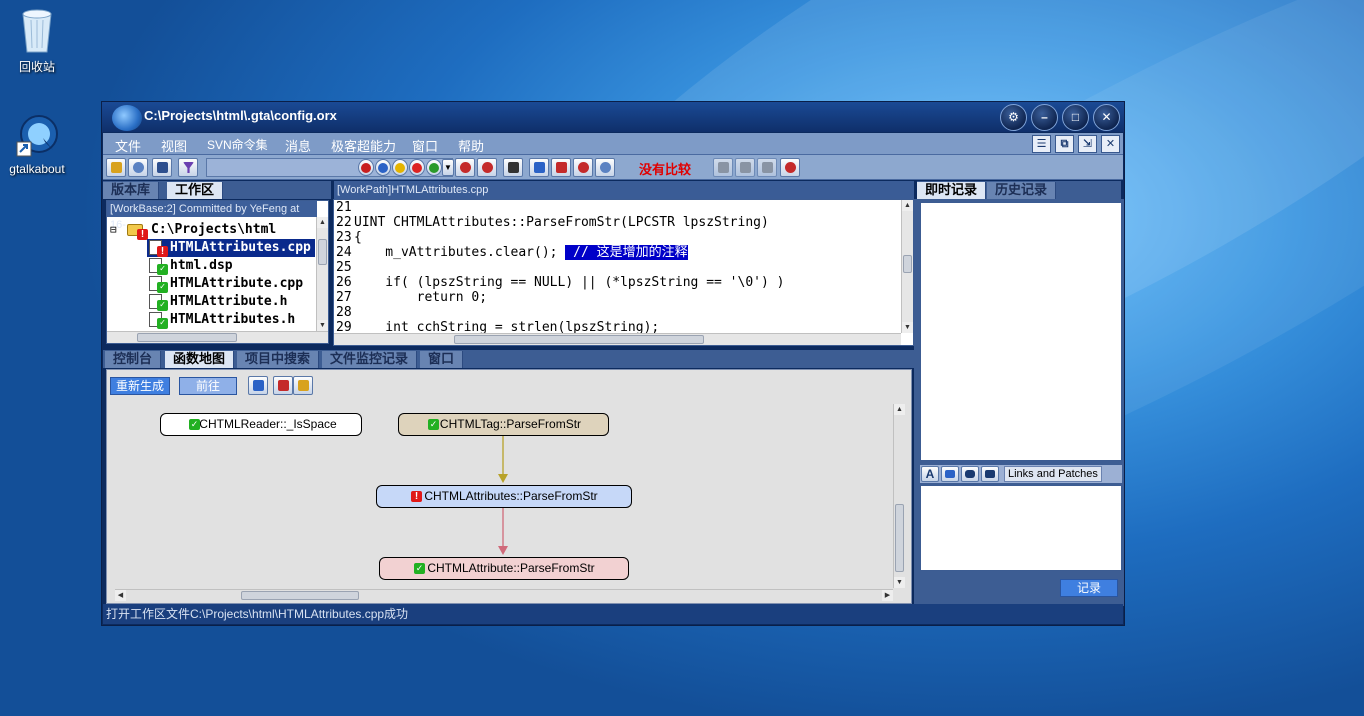 This screenshot has width=1364, height=716. What do you see at coordinates (131, 190) in the screenshot?
I see `tab-repository: 版本库` at bounding box center [131, 190].